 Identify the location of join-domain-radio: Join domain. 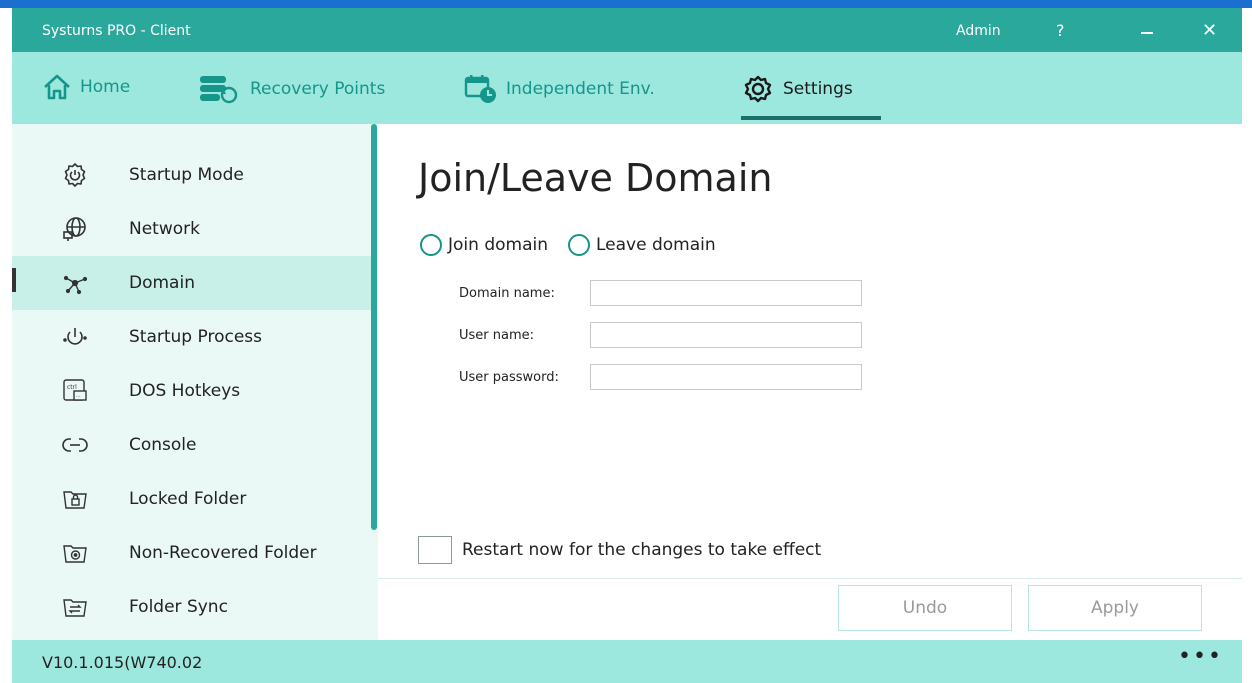
(484, 245).